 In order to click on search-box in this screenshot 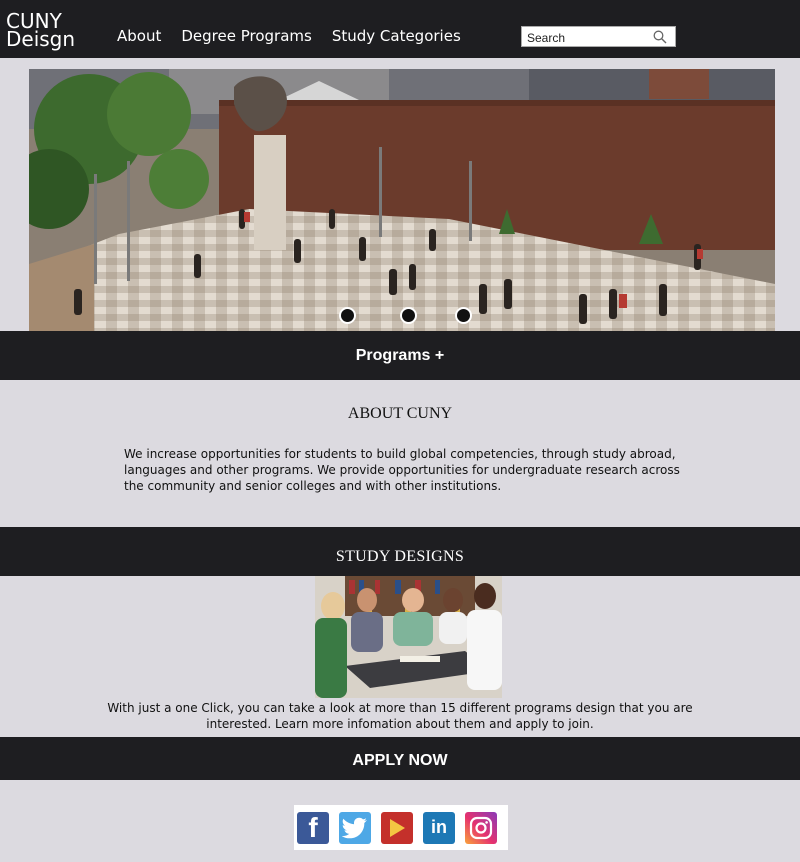, I will do `click(598, 37)`.